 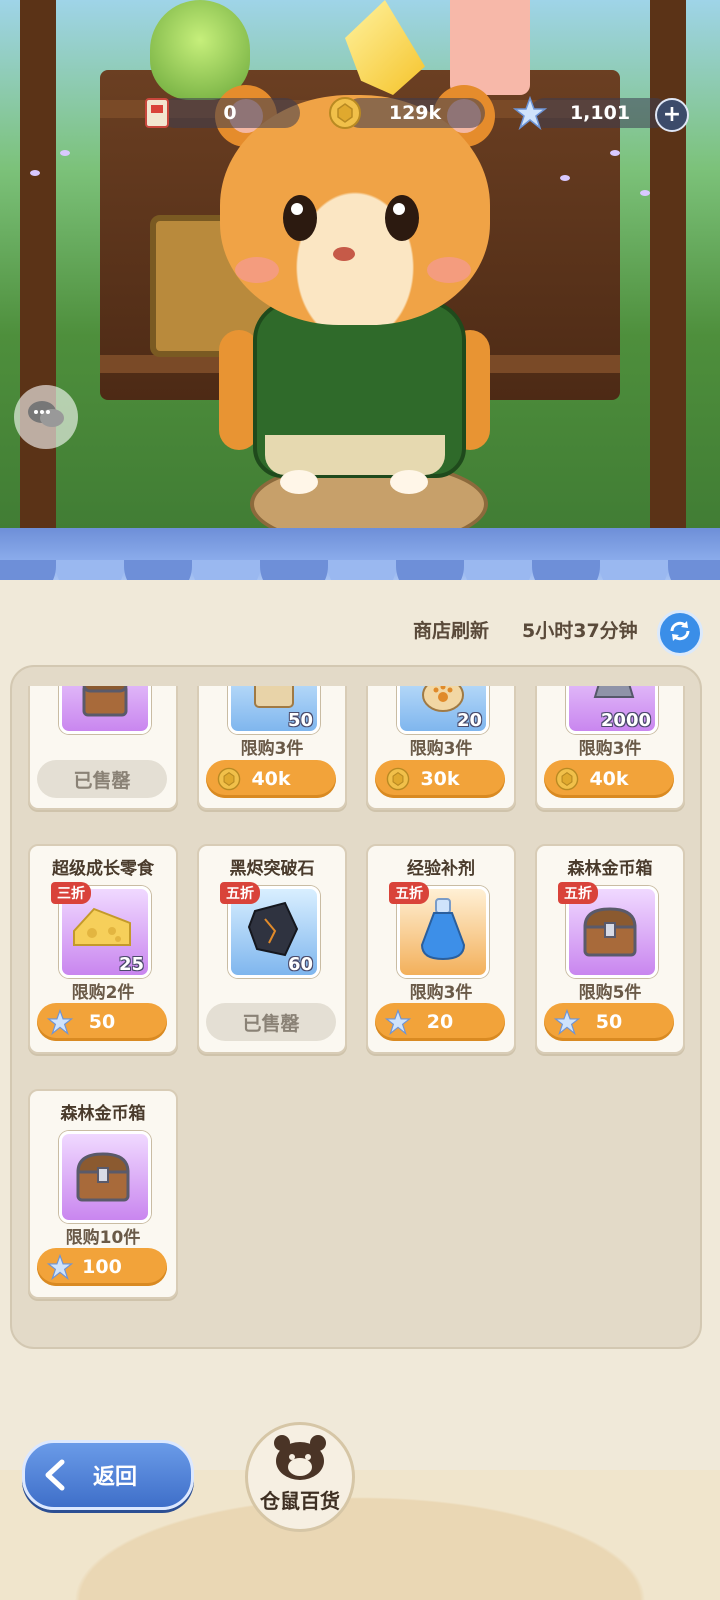 I want to click on item-name: 黑烬突破石, so click(x=272, y=869).